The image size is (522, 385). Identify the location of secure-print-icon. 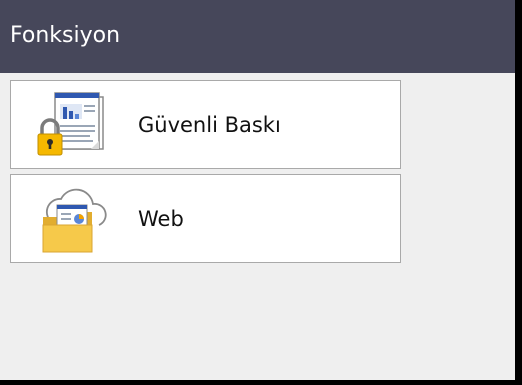
(73, 126).